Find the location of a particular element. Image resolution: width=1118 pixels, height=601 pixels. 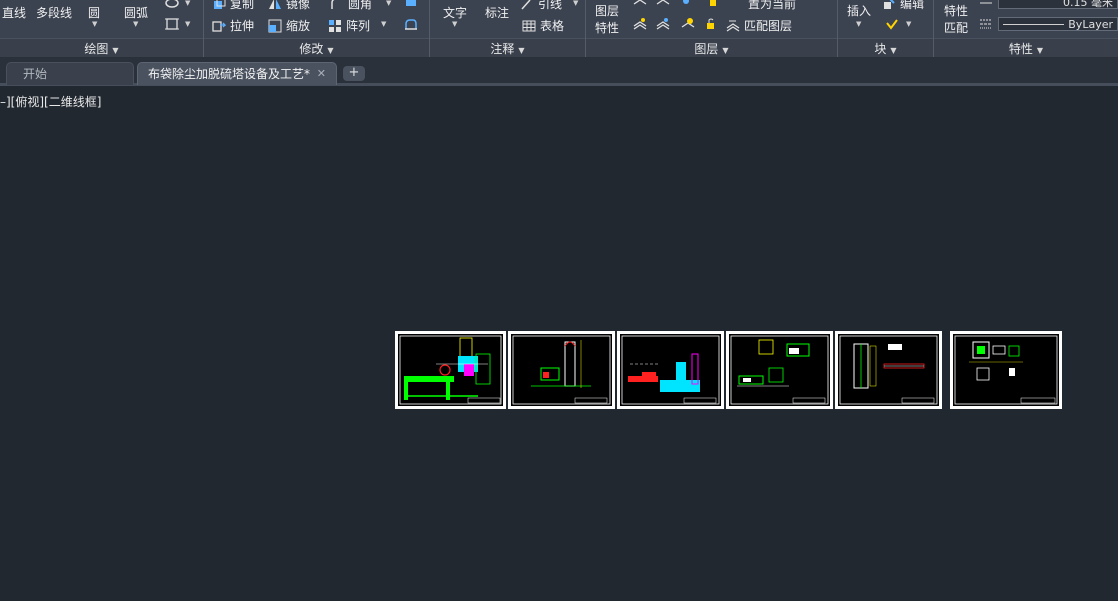

arc-dropdown-icon: ▼ is located at coordinates (135, 24).